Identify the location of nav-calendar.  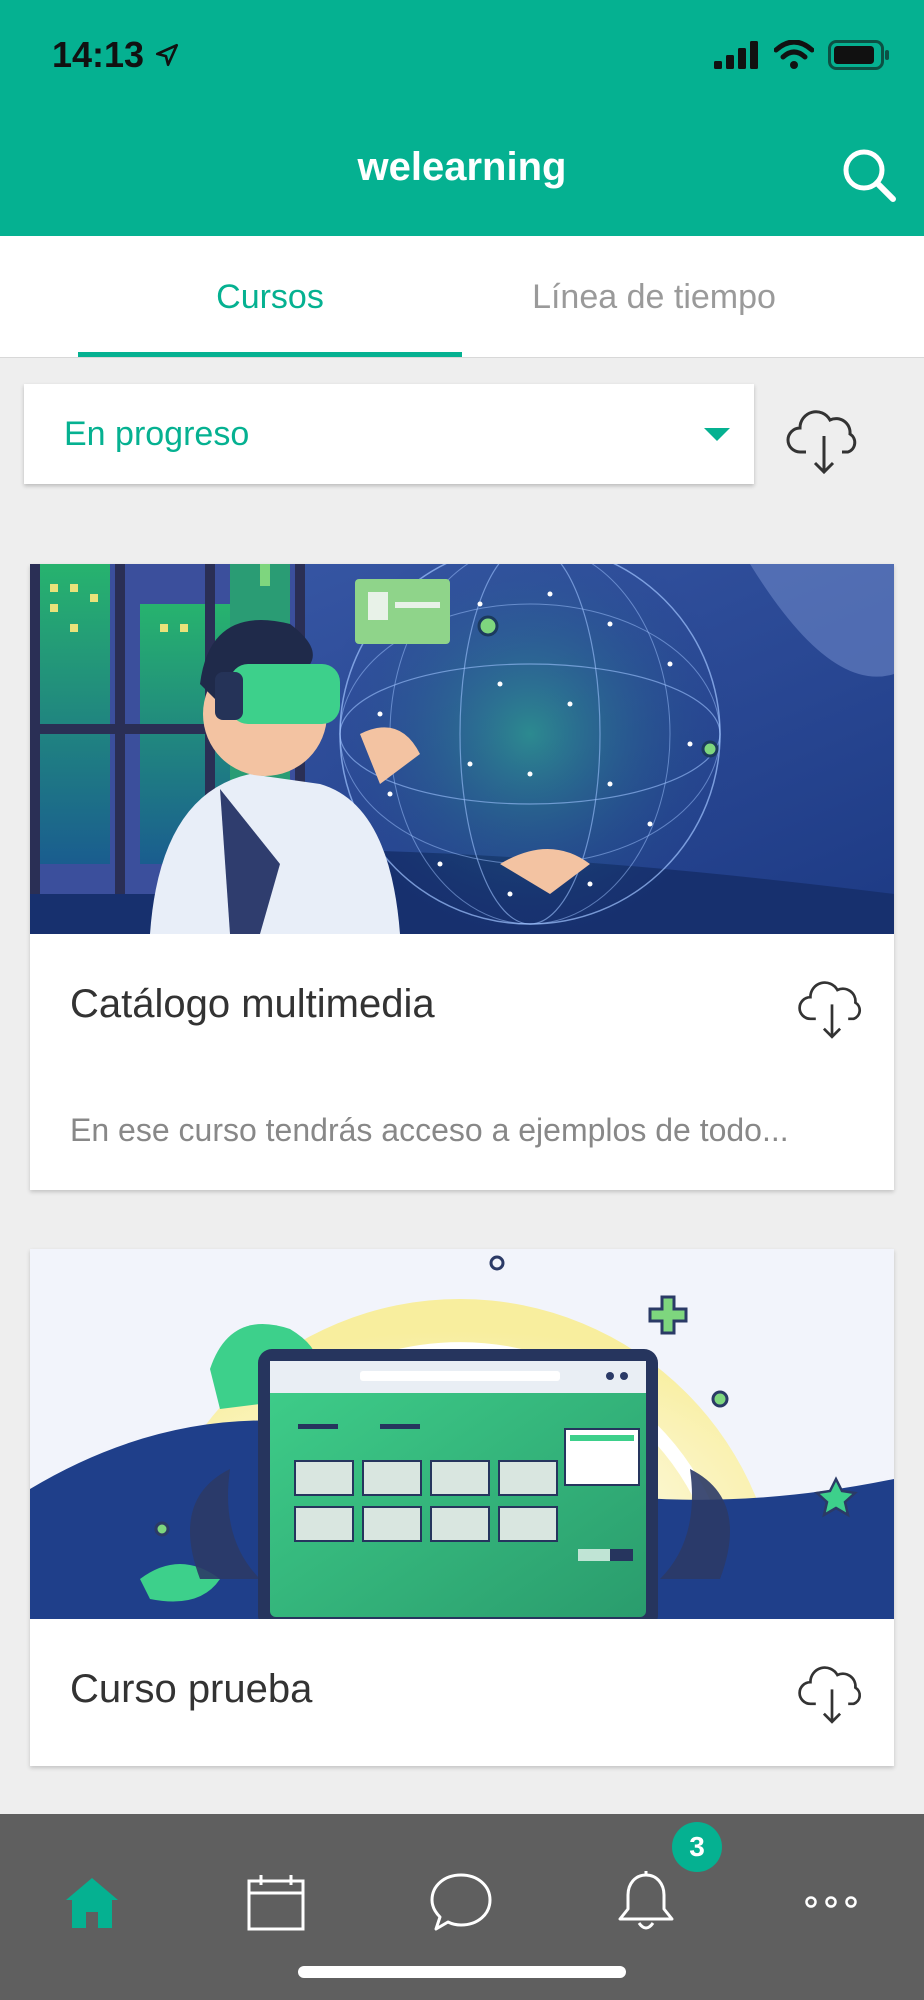
(276, 1902).